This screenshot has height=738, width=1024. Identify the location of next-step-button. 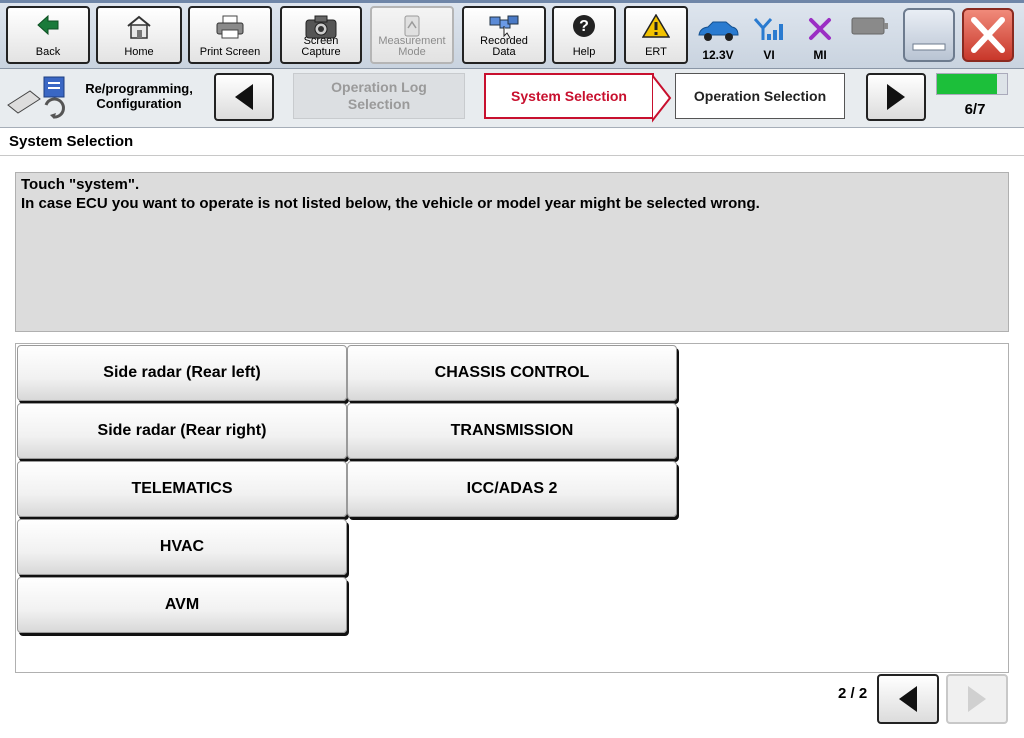
(896, 97).